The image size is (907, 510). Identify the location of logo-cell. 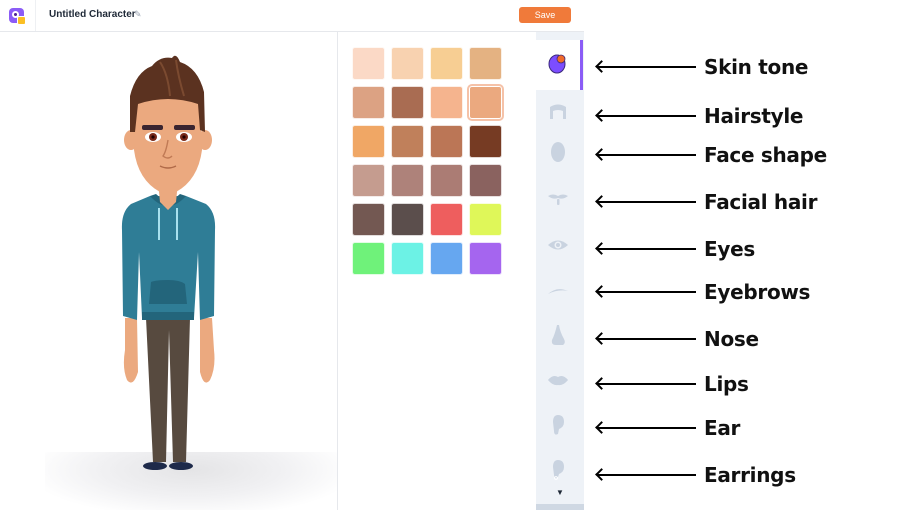
(18, 15).